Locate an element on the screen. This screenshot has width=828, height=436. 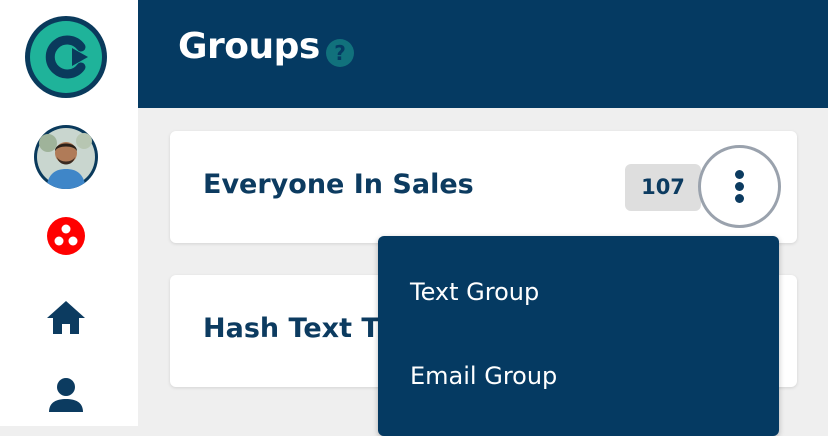
home-icon is located at coordinates (66, 317).